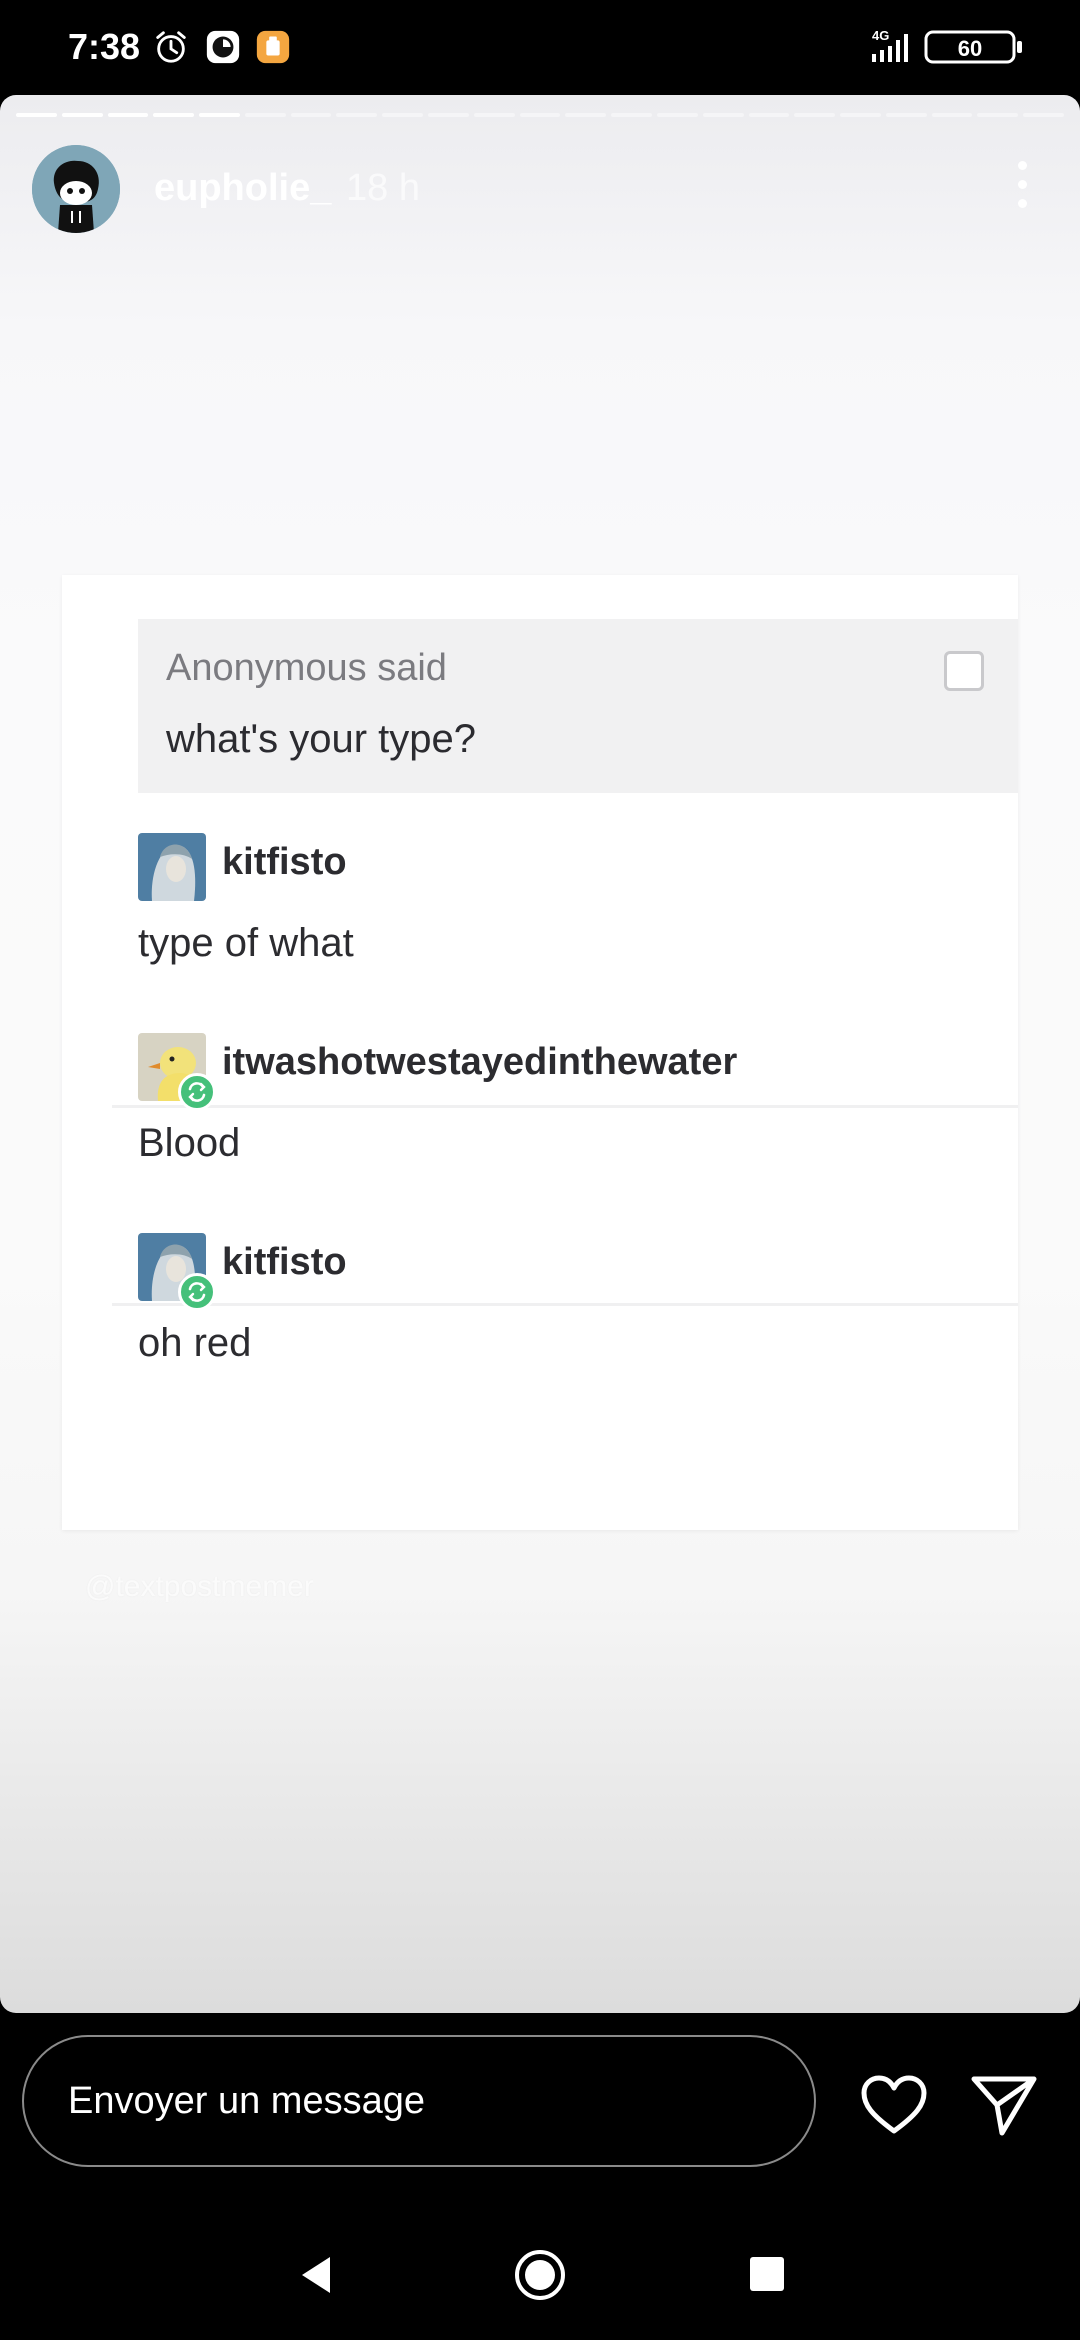 The width and height of the screenshot is (1080, 2340). What do you see at coordinates (419, 2101) in the screenshot?
I see `message-input` at bounding box center [419, 2101].